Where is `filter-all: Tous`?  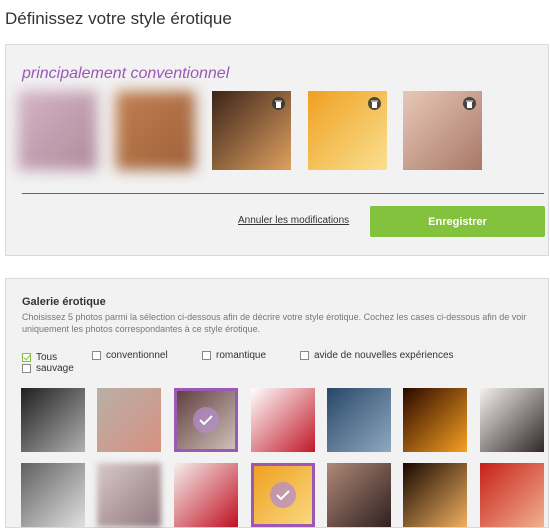
filter-all: Tous is located at coordinates (39, 357).